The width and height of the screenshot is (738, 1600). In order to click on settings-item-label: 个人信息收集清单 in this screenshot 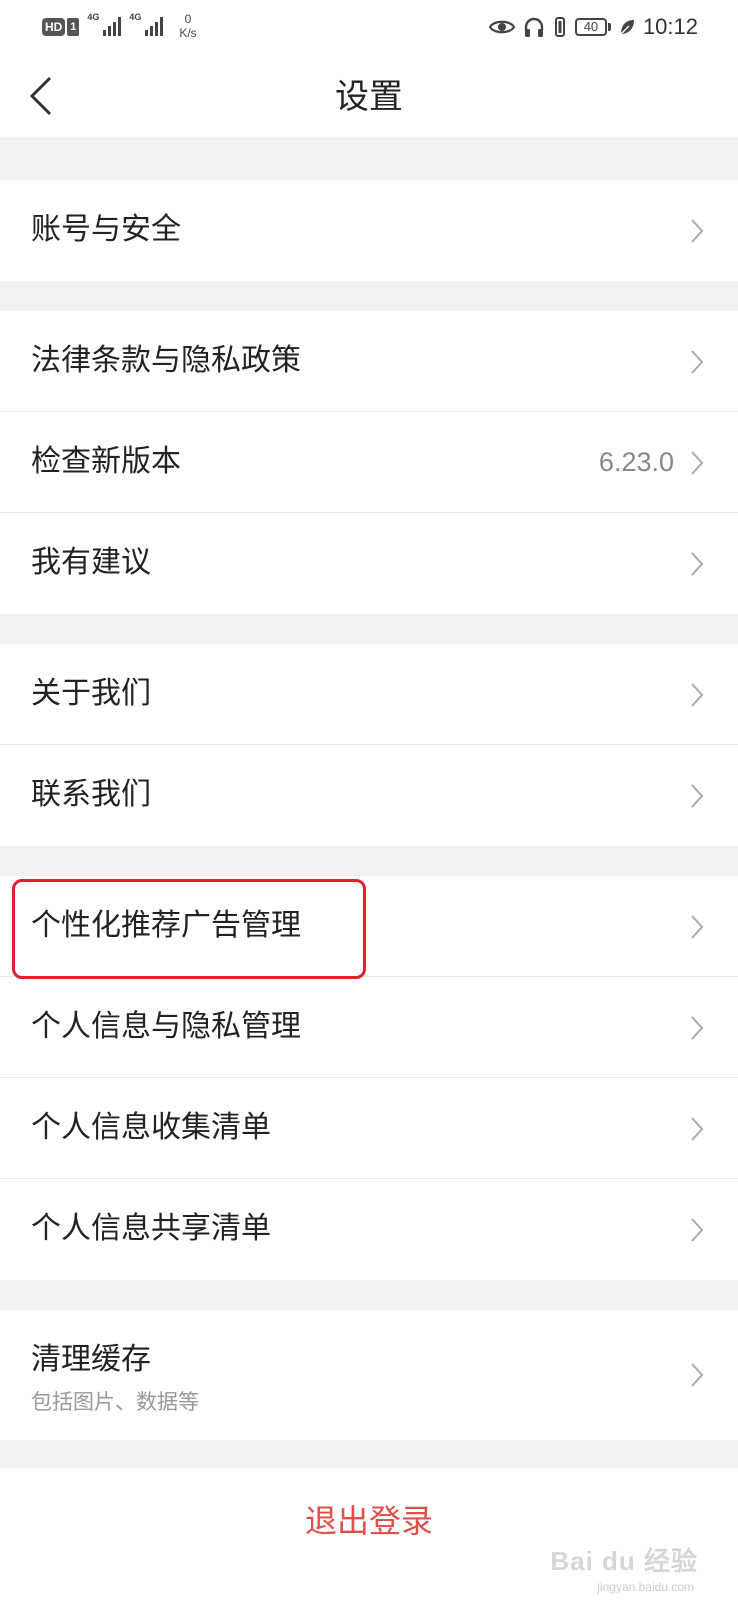, I will do `click(151, 1127)`.